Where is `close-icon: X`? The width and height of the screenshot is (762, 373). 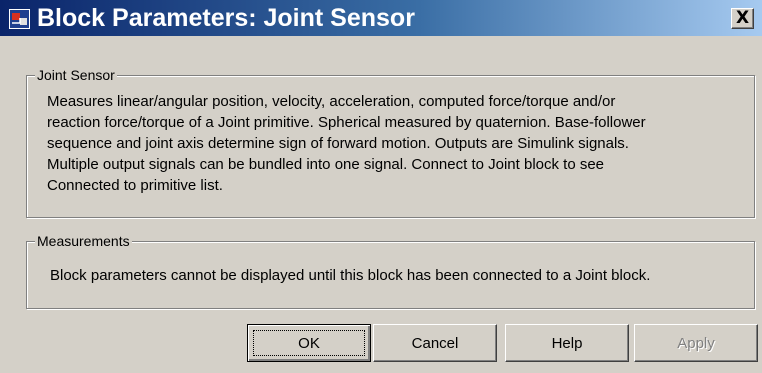 close-icon: X is located at coordinates (742, 18).